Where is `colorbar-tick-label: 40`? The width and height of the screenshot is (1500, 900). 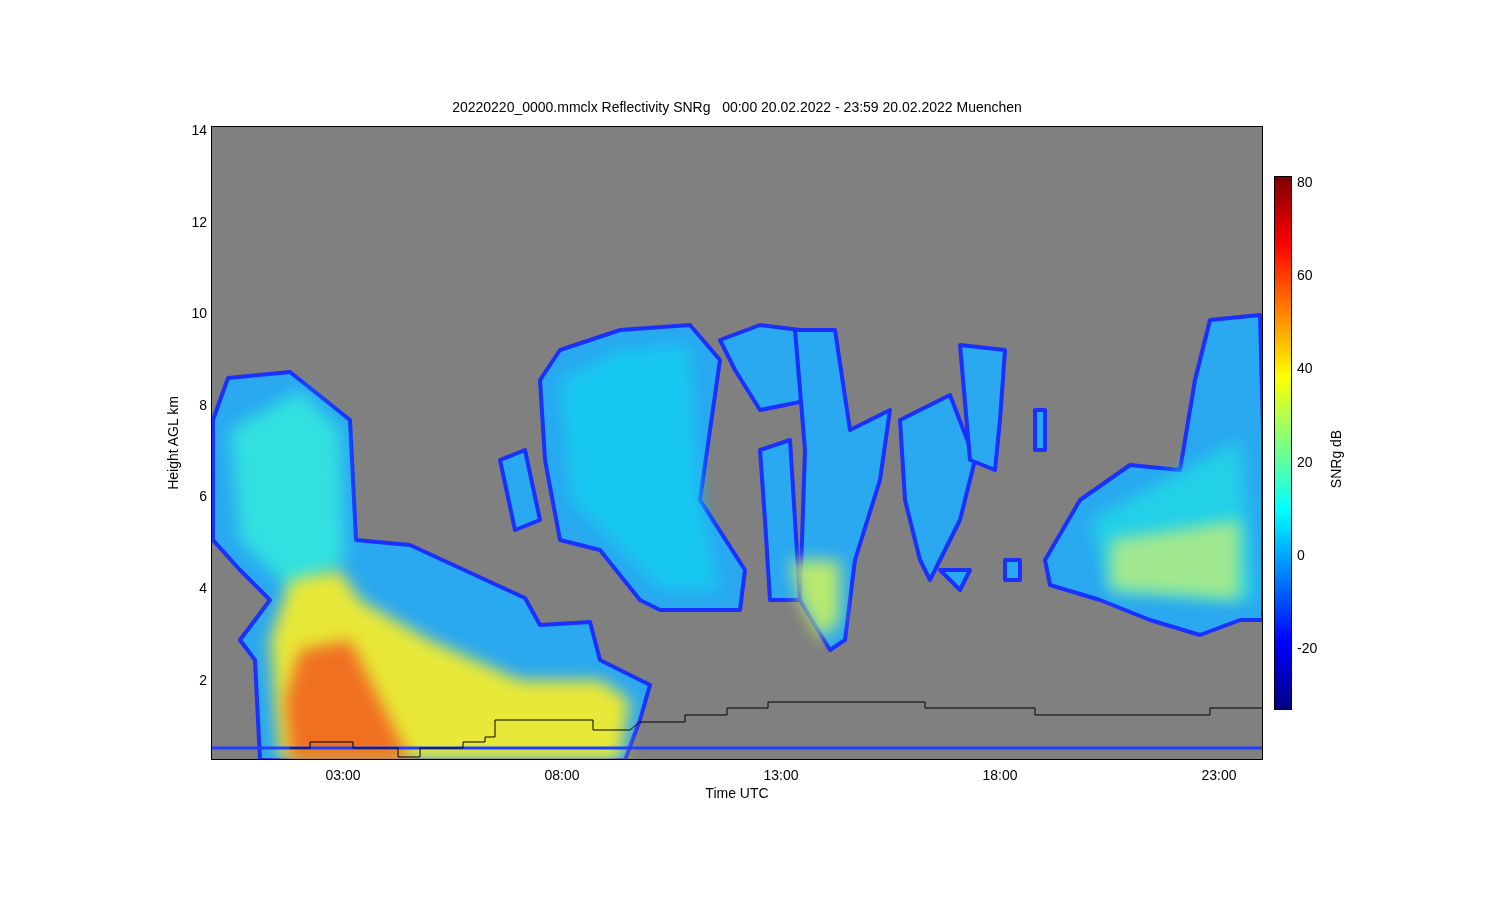
colorbar-tick-label: 40 is located at coordinates (1305, 368).